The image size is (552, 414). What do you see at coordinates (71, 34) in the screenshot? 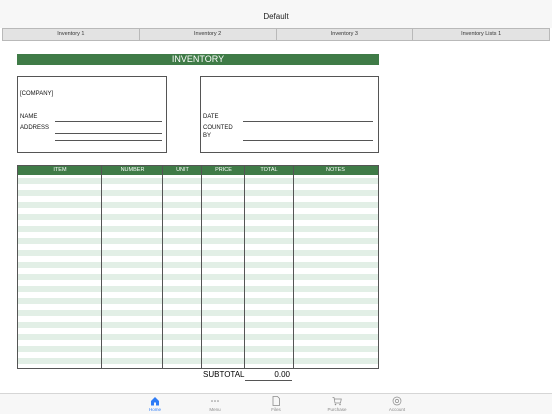
I see `sheet-tab-inventory-1: Inventory 1` at bounding box center [71, 34].